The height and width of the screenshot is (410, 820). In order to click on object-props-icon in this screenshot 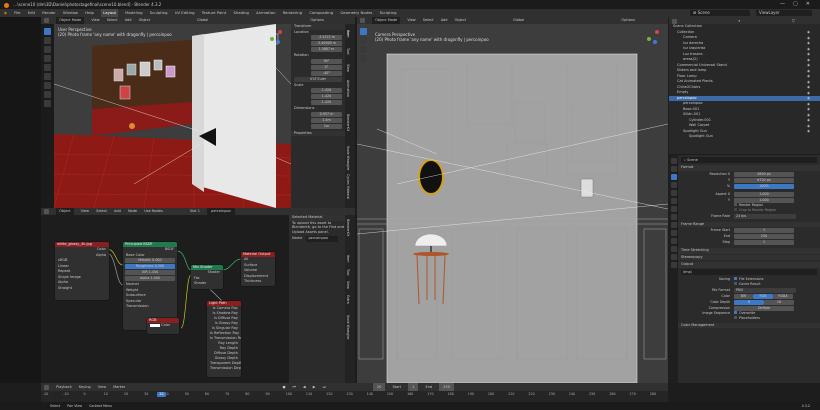, I will do `click(673, 217)`.